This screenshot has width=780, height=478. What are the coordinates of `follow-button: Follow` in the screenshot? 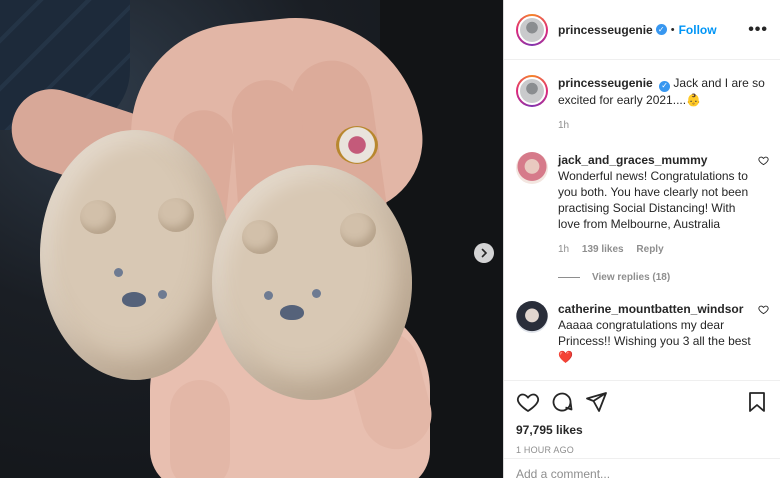 It's located at (698, 30).